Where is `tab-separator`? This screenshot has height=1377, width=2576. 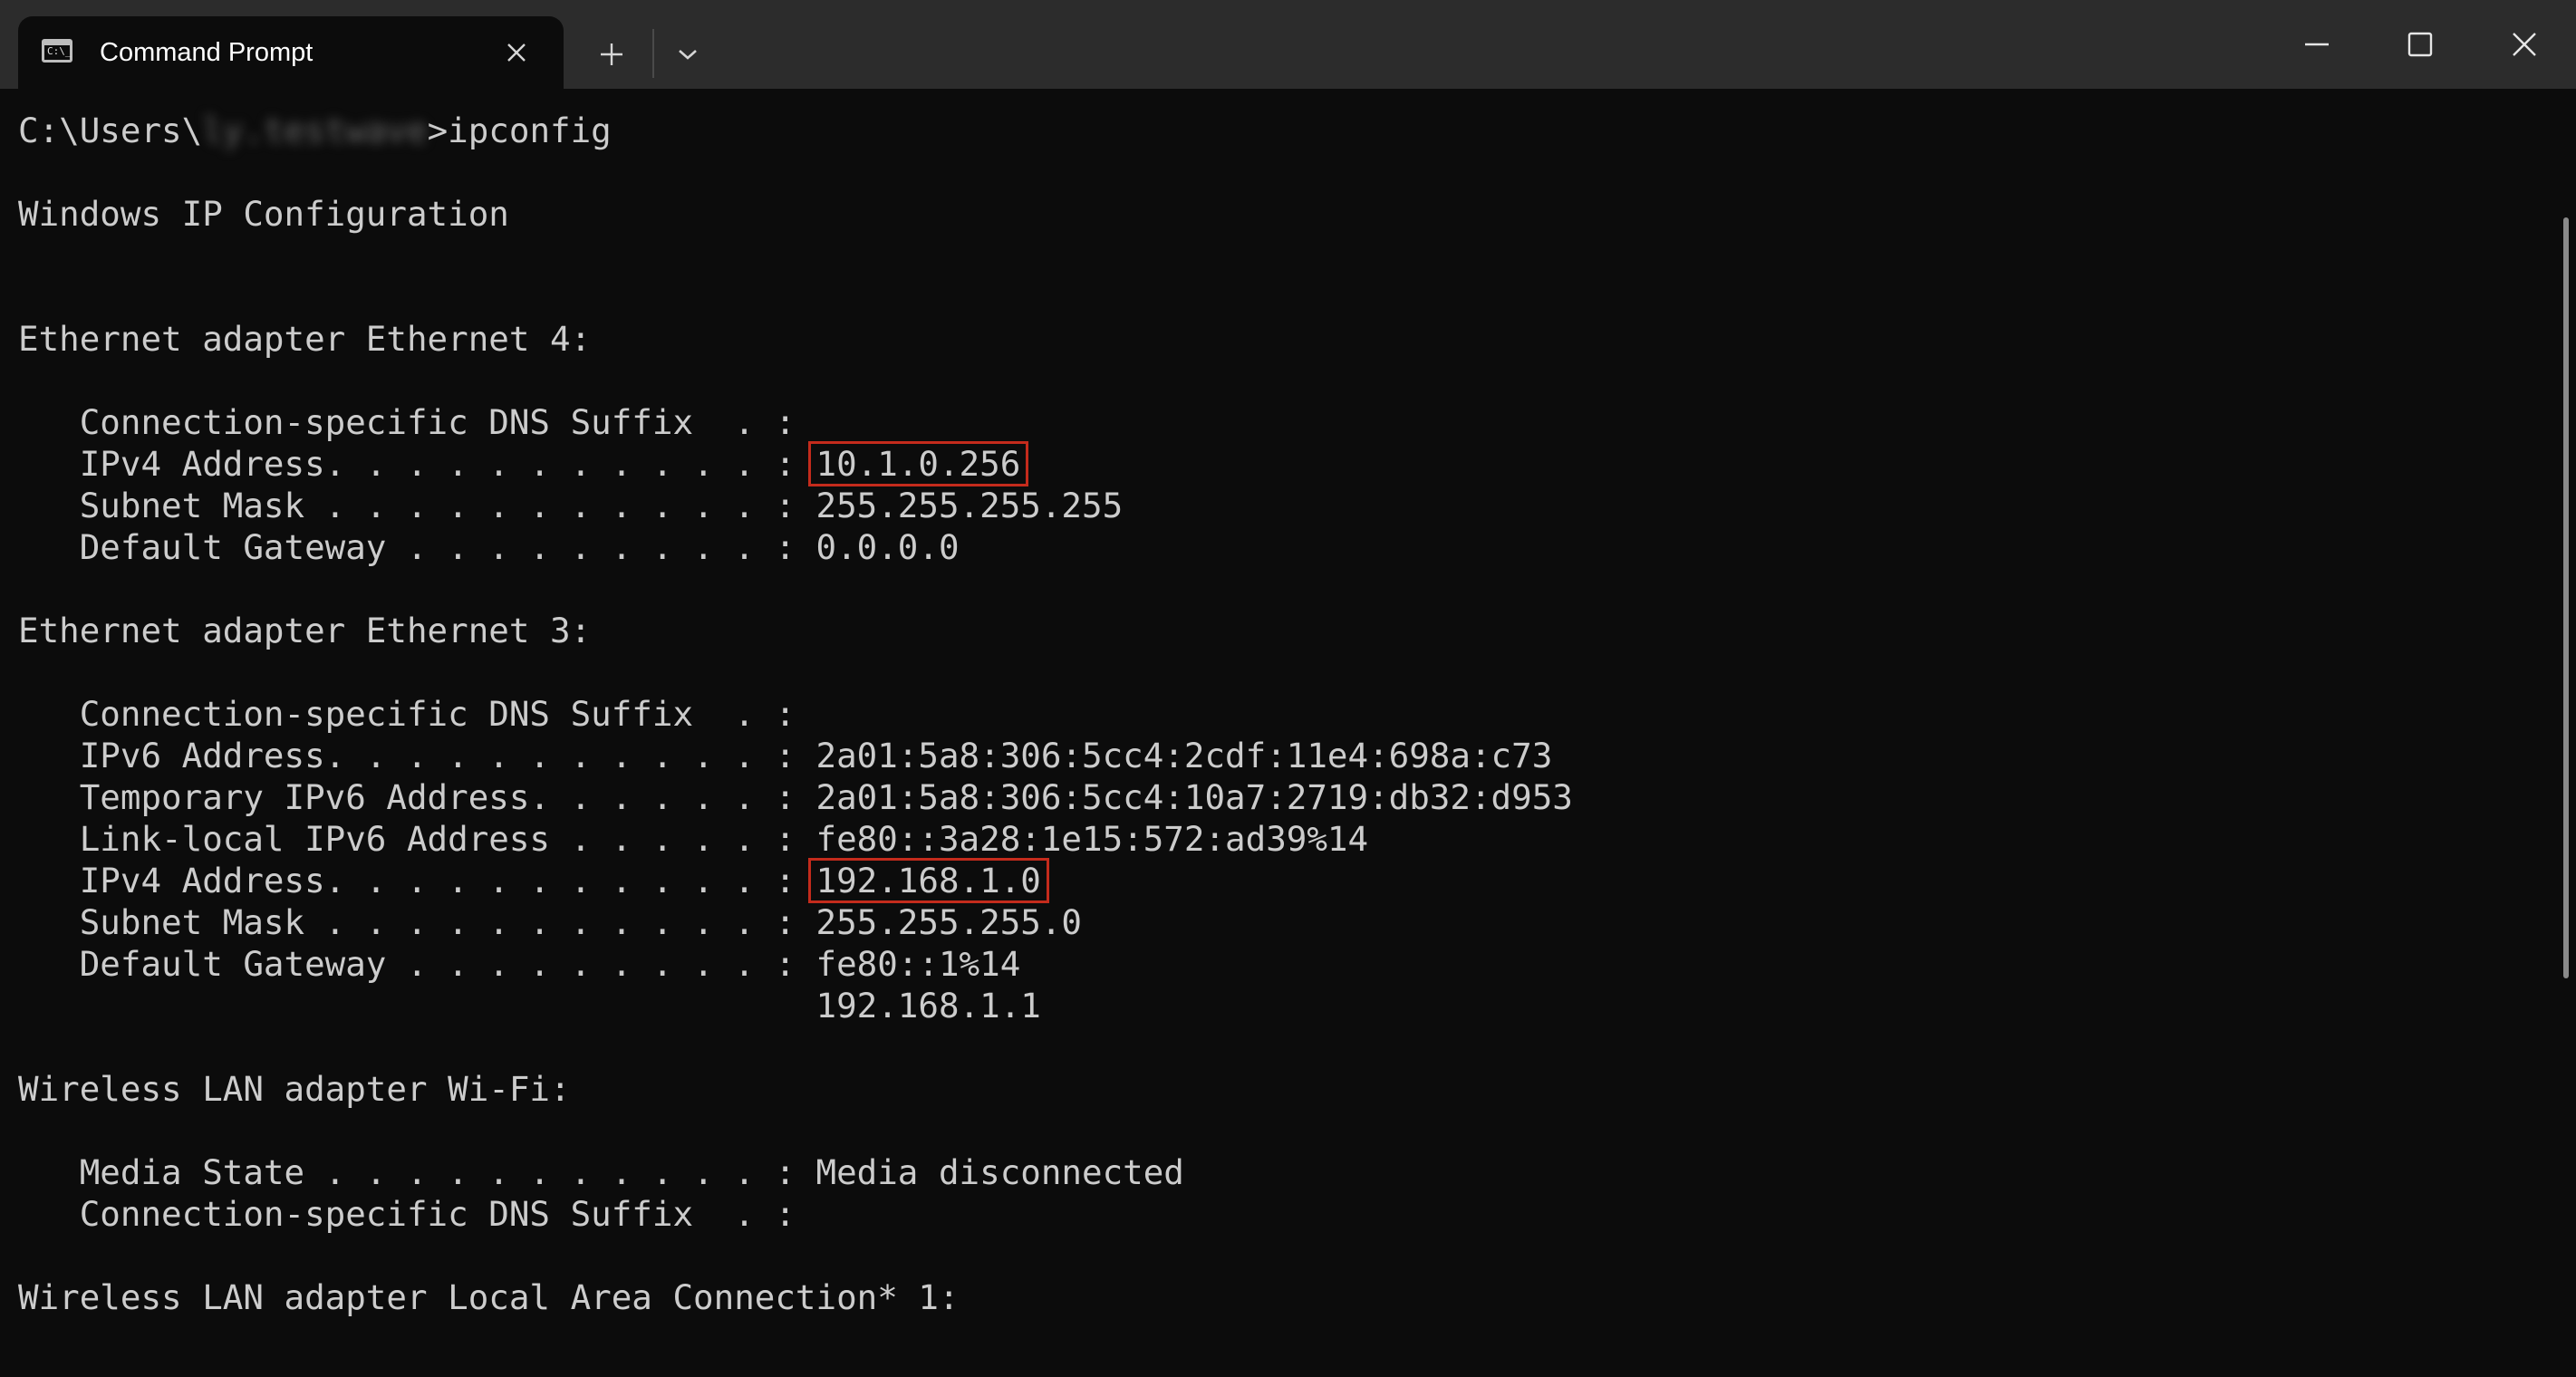 tab-separator is located at coordinates (653, 53).